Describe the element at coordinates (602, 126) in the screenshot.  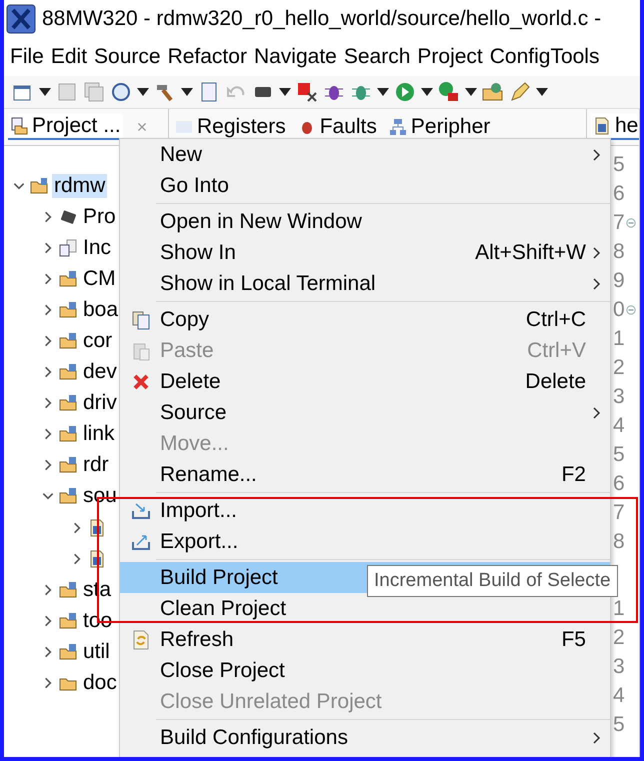
I see `c-file-icon` at that location.